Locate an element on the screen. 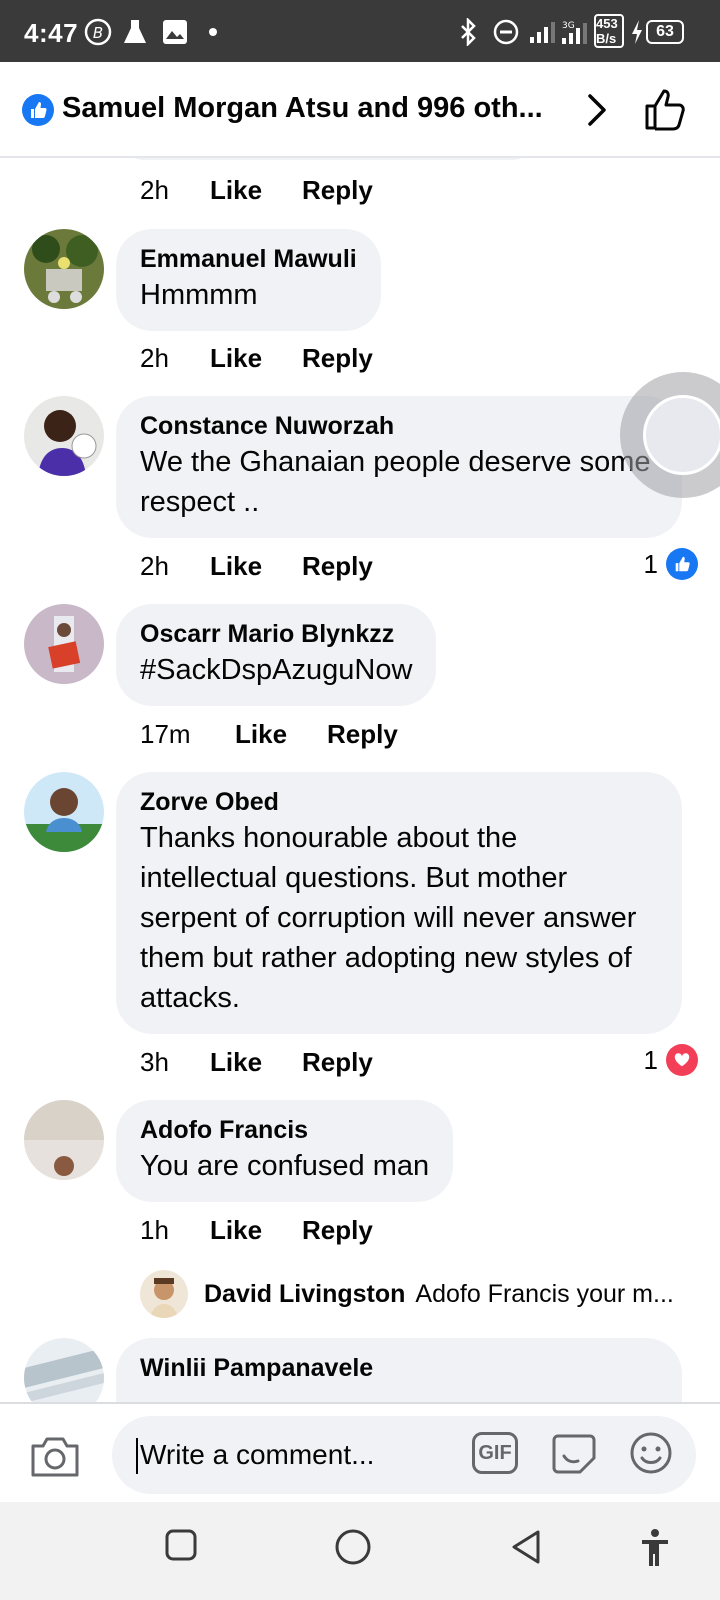  comment-bubble: Oscarr Mario Blynkzz #SackDspAzuguNow is located at coordinates (276, 655).